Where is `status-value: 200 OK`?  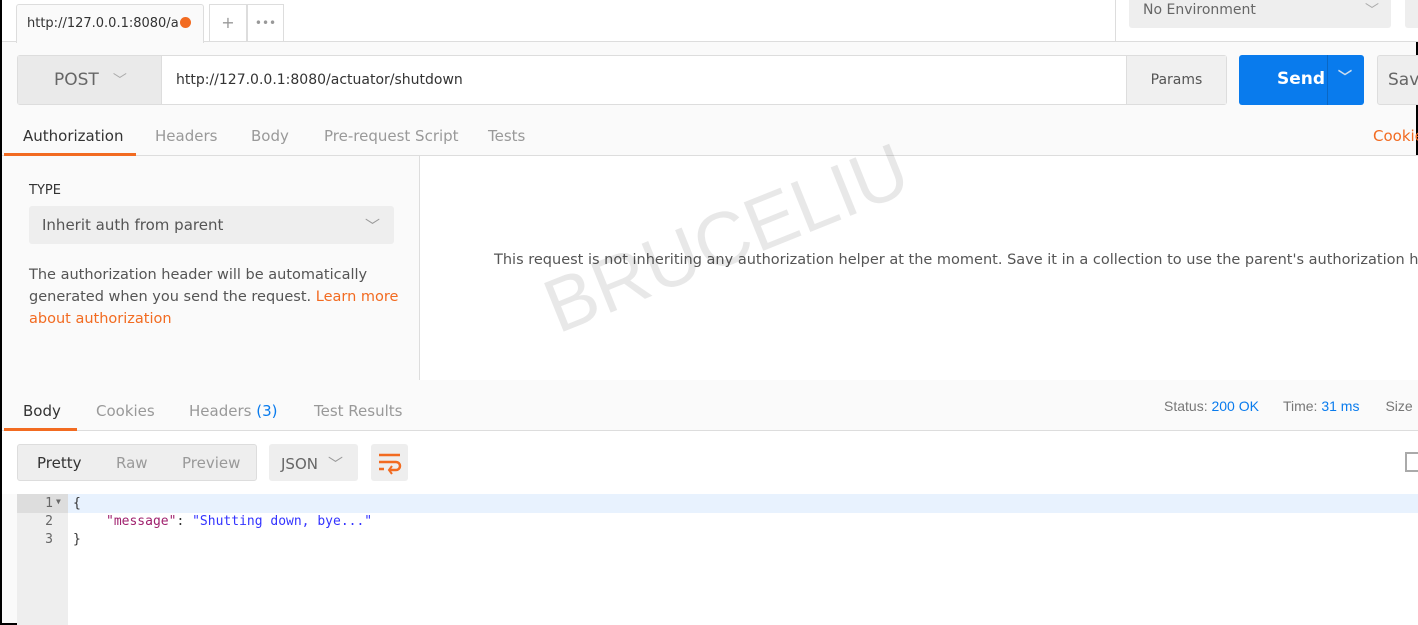 status-value: 200 OK is located at coordinates (1235, 406).